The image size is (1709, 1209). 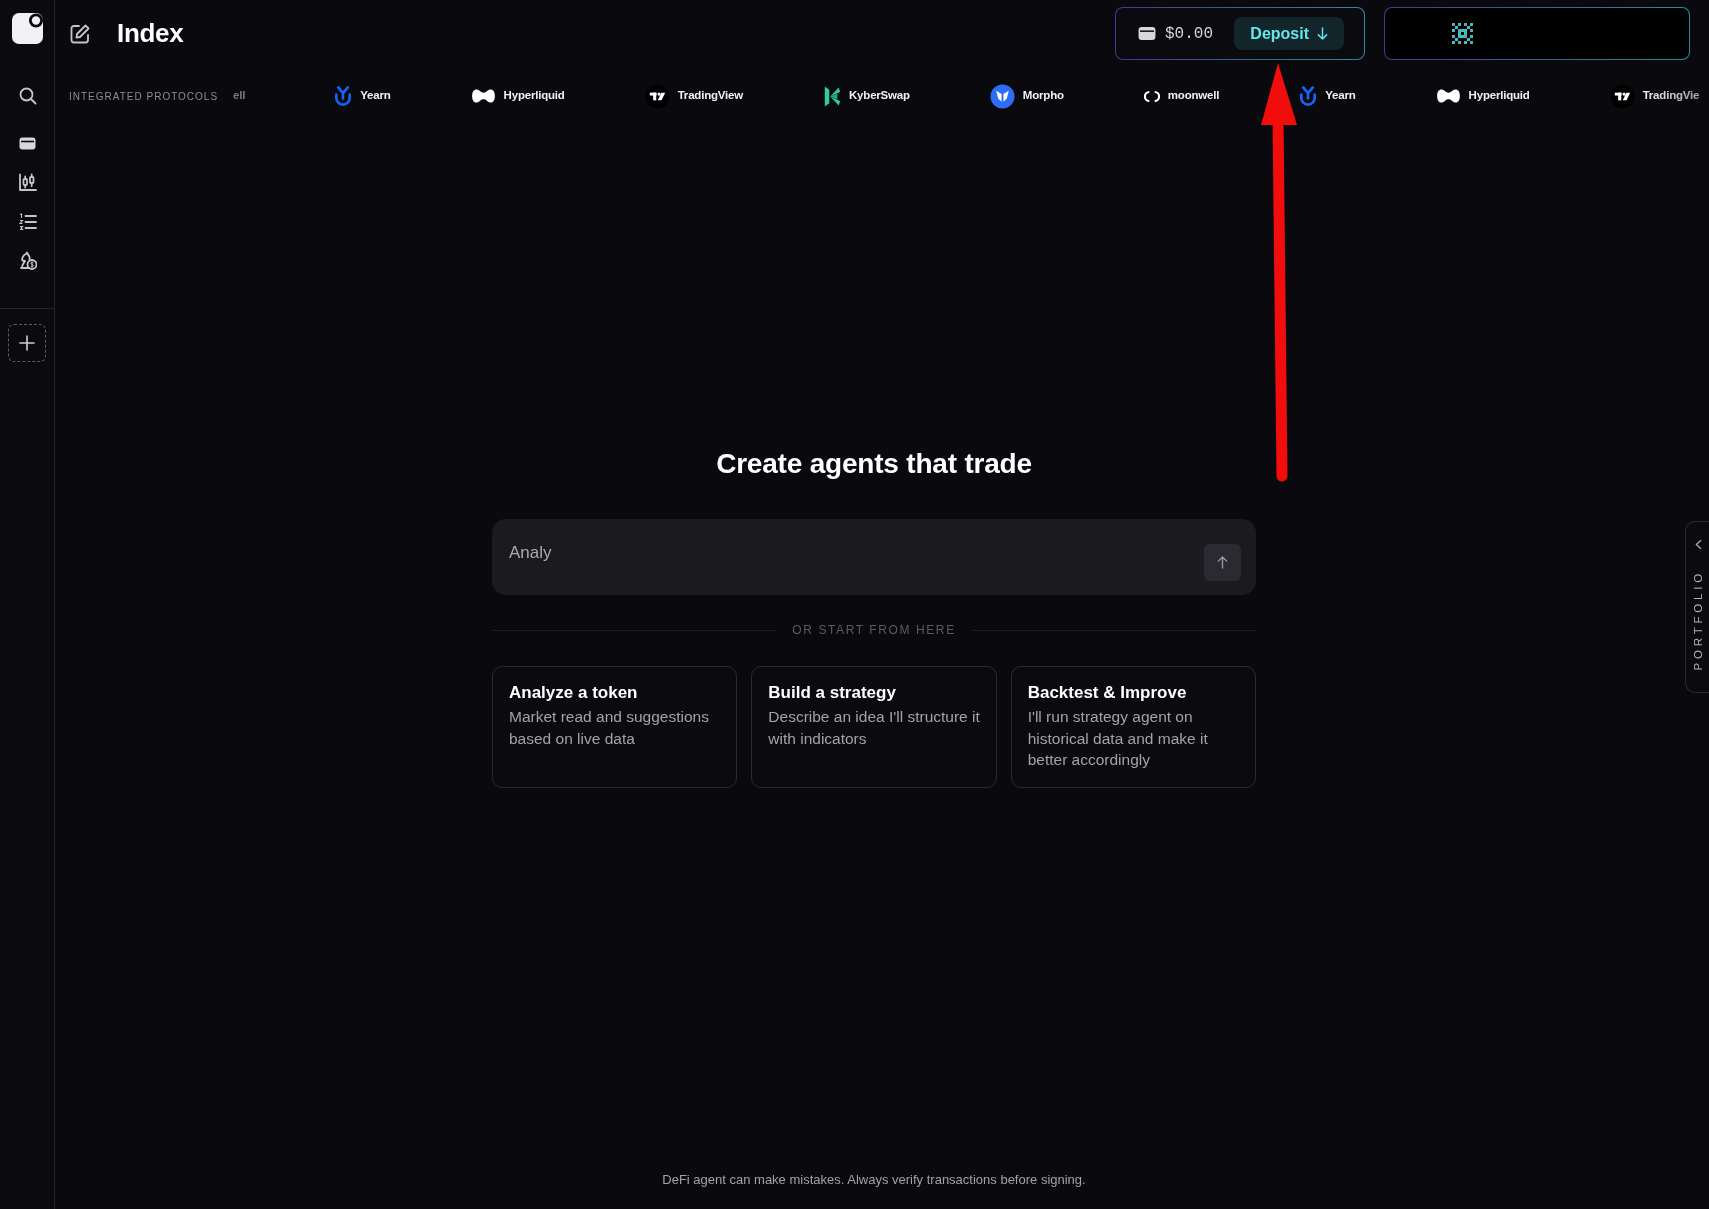 What do you see at coordinates (1043, 96) in the screenshot?
I see `protocol-name: Morpho` at bounding box center [1043, 96].